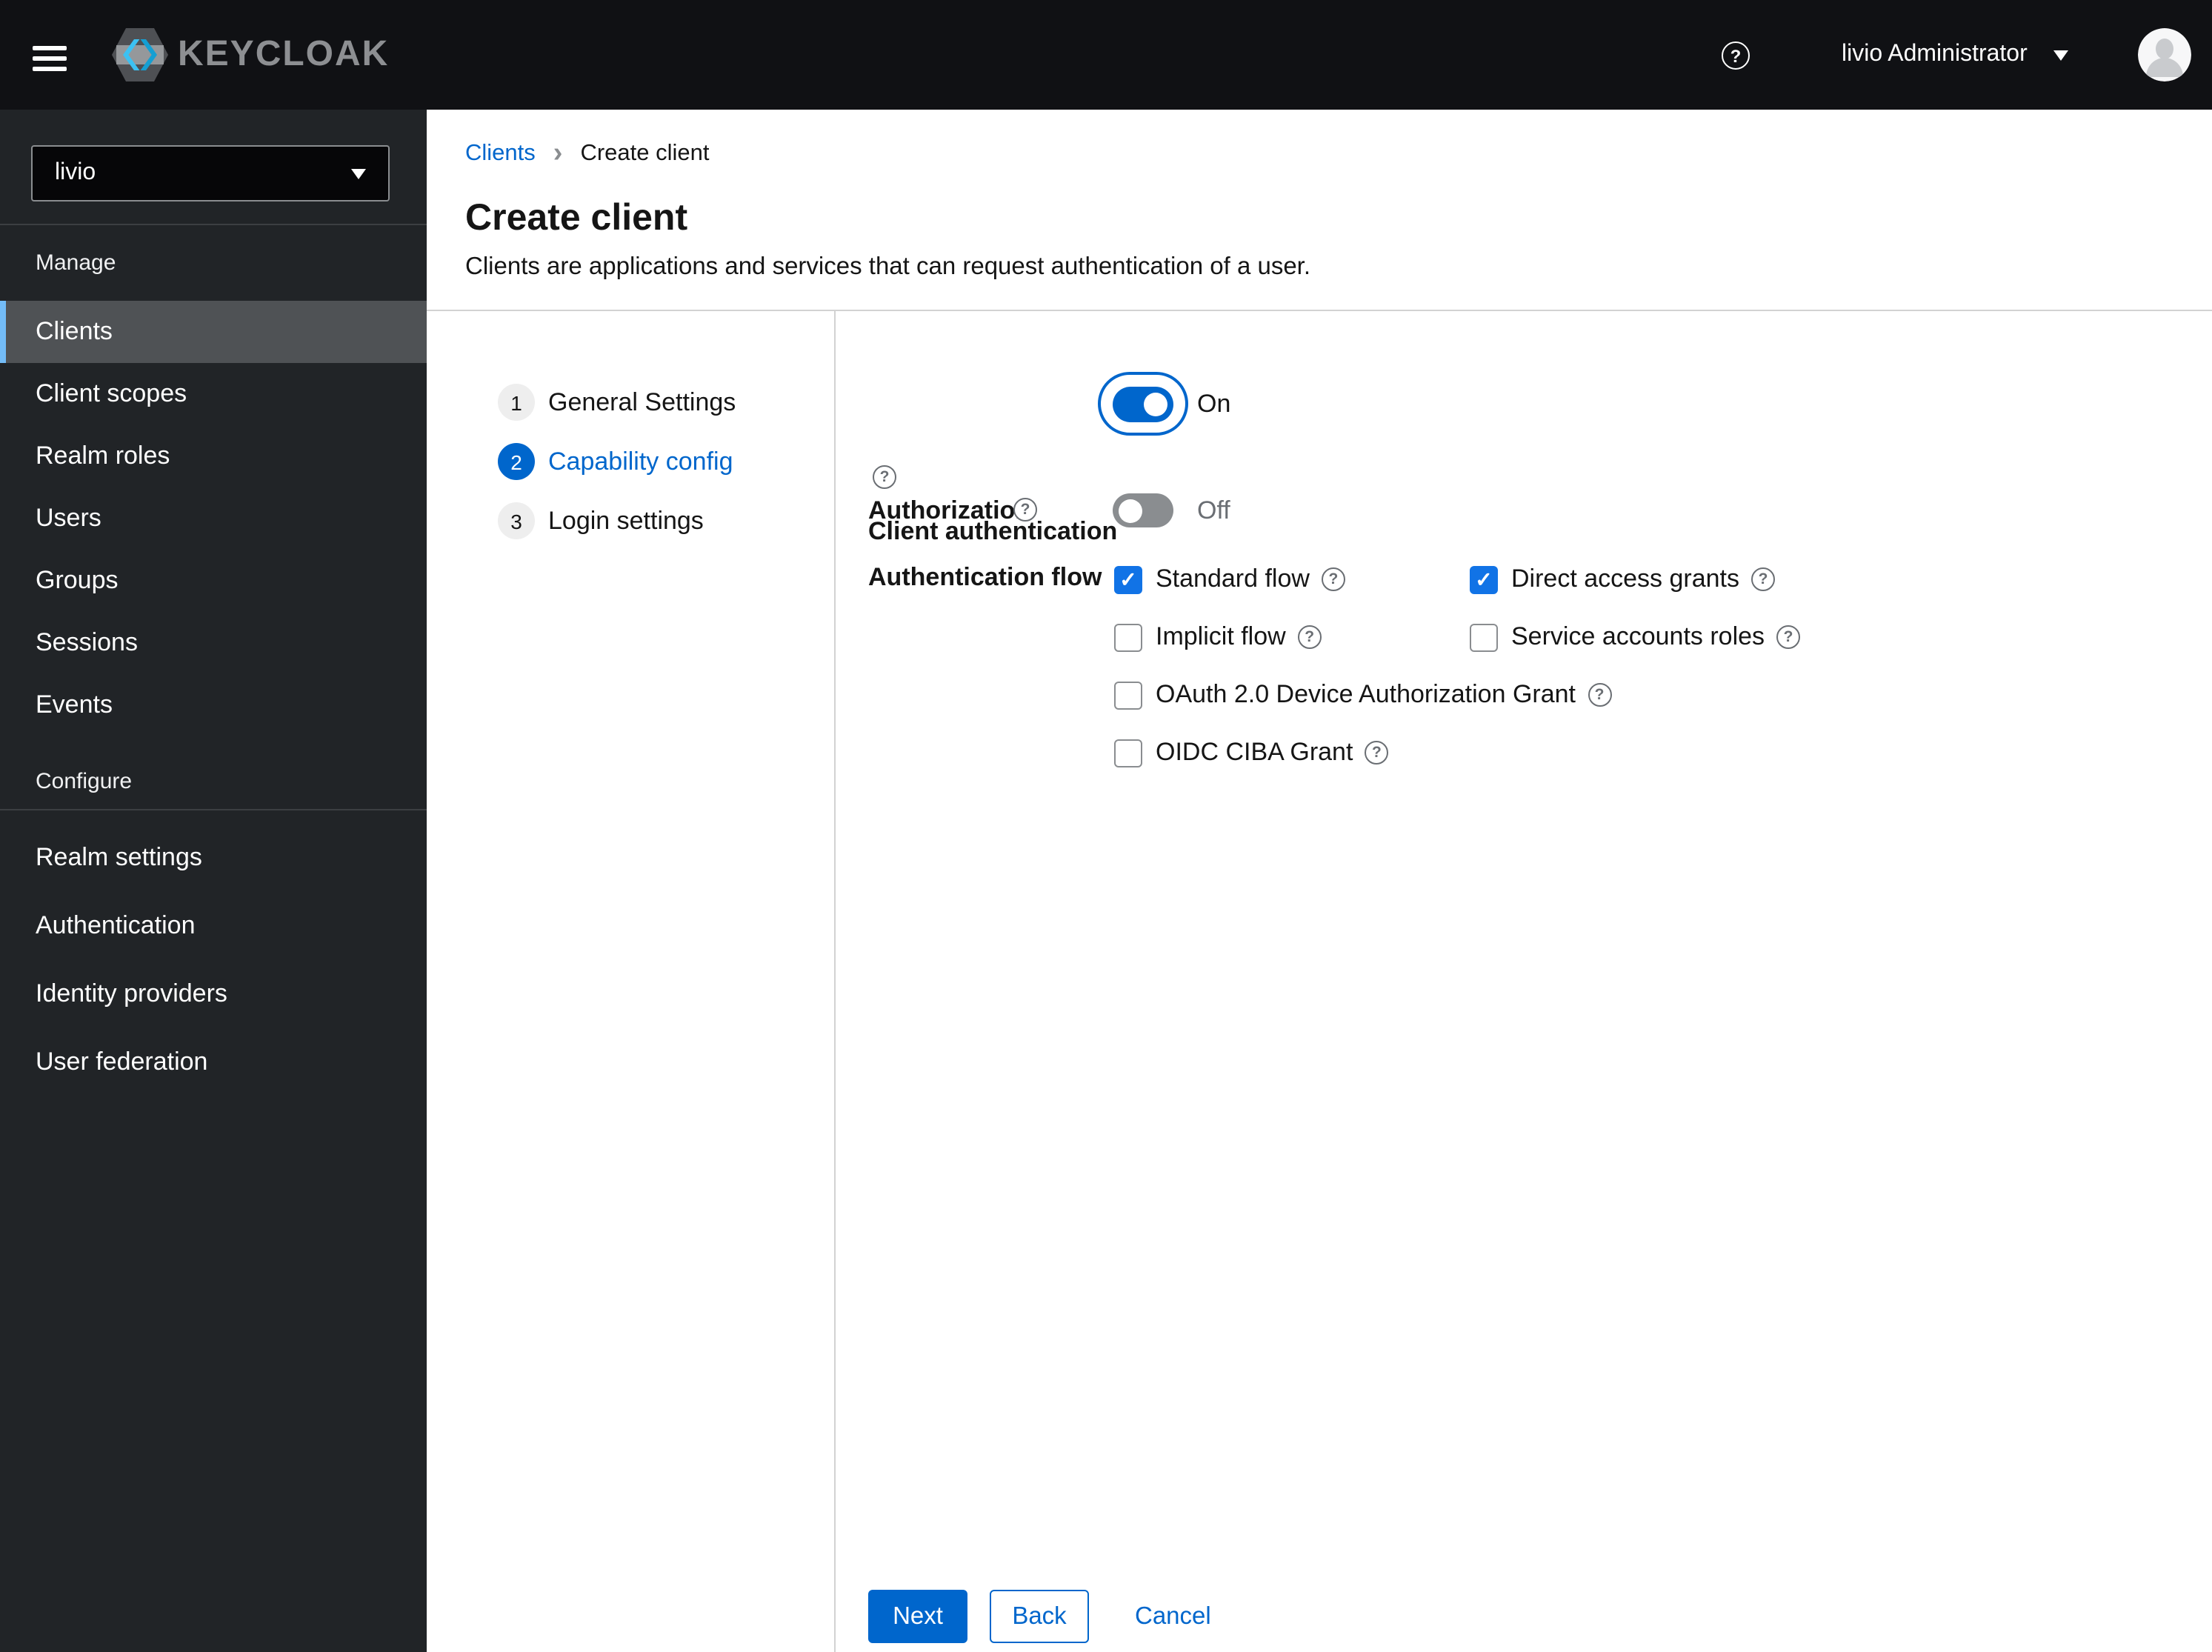  Describe the element at coordinates (949, 510) in the screenshot. I see `authorization-label: Authorization` at that location.